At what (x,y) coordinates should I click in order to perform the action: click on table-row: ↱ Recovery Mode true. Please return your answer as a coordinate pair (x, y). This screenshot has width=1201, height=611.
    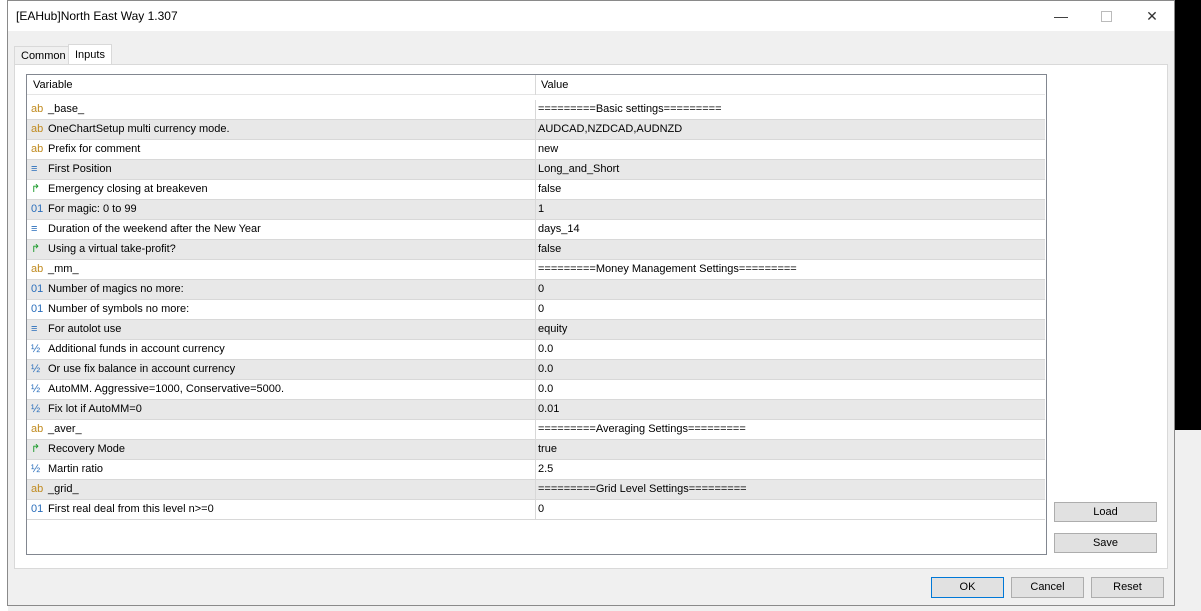
    Looking at the image, I should click on (536, 450).